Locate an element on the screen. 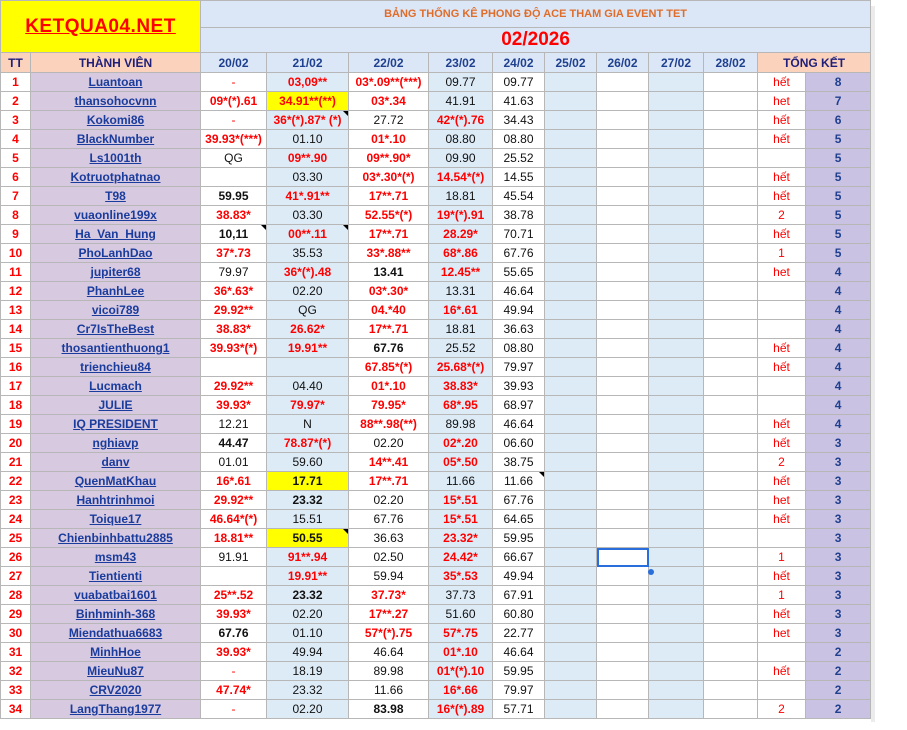 This screenshot has height=730, width=907. row-number: 18 is located at coordinates (15, 405).